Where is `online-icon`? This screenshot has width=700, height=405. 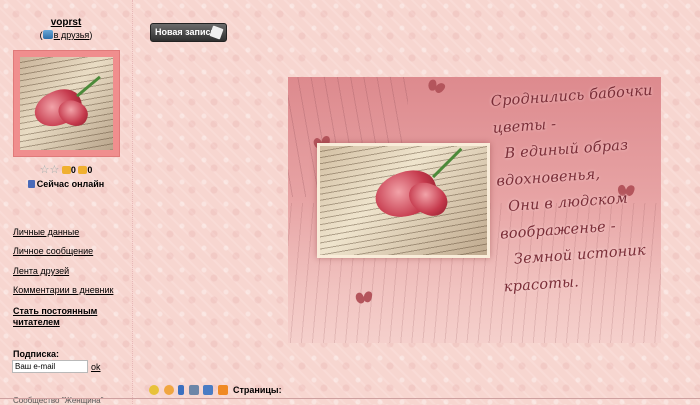 online-icon is located at coordinates (31, 184).